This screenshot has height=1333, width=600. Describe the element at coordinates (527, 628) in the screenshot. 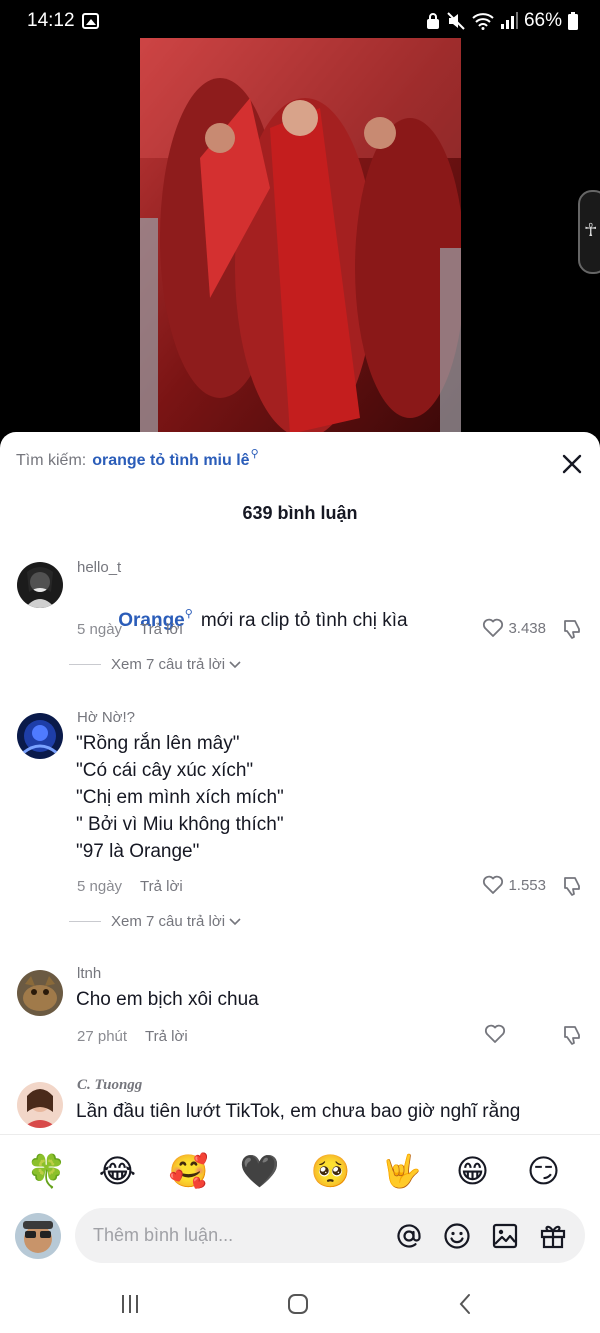

I see `like-count: 3.438` at that location.